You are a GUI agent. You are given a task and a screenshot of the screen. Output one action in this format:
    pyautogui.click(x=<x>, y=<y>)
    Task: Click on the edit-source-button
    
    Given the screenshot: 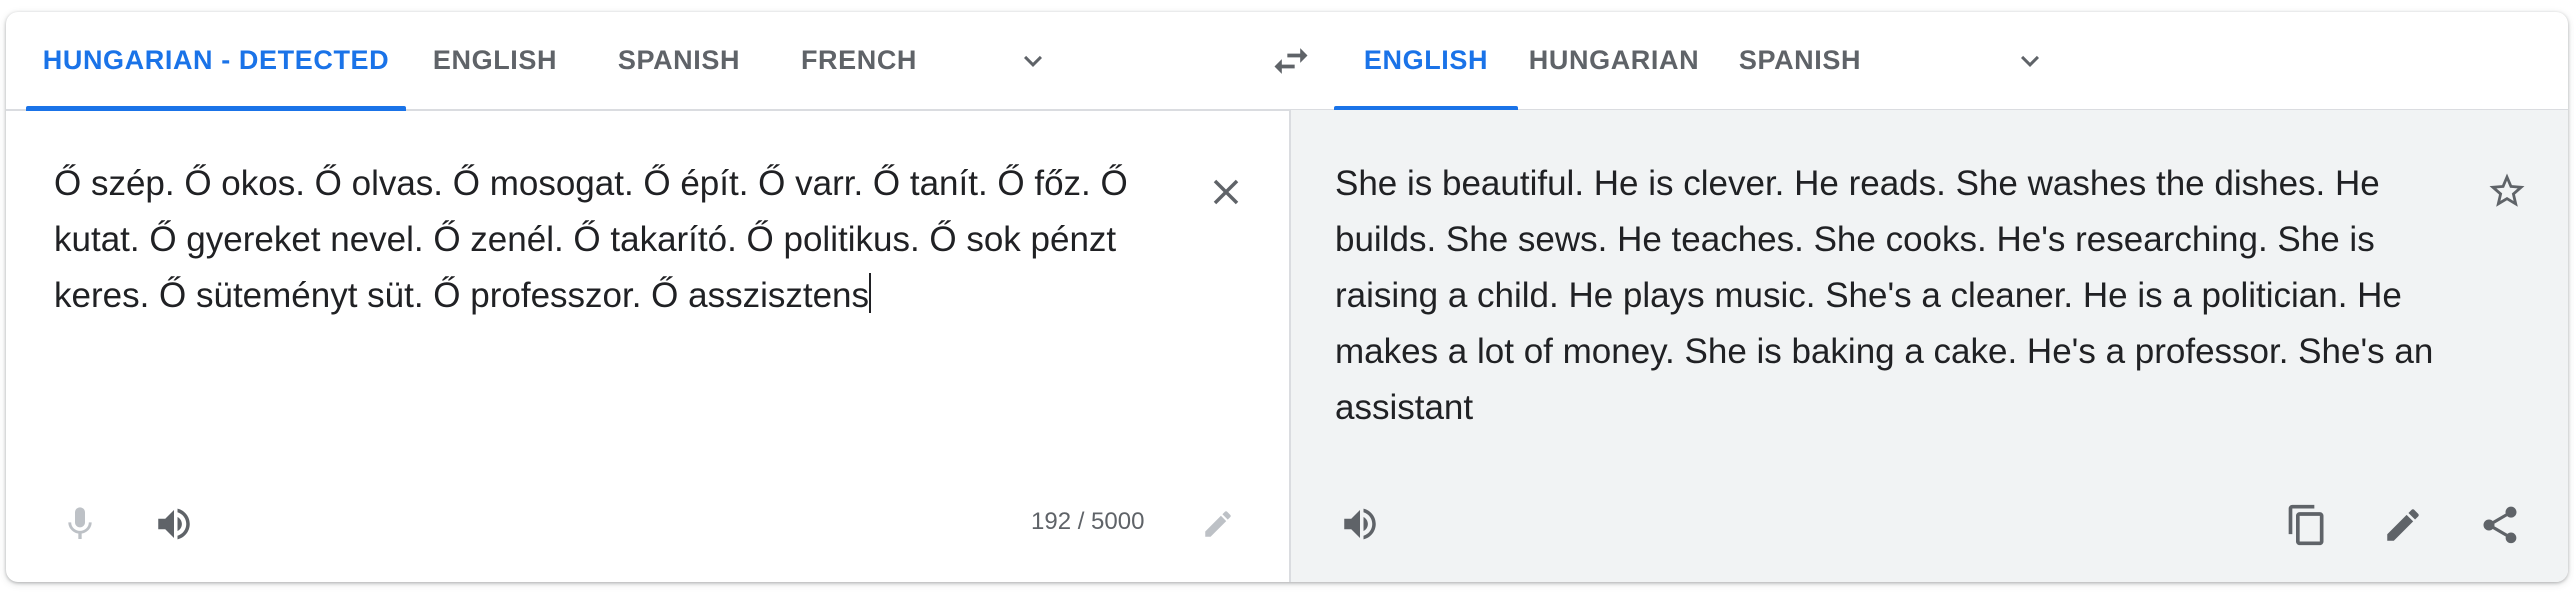 What is the action you would take?
    pyautogui.click(x=1218, y=524)
    